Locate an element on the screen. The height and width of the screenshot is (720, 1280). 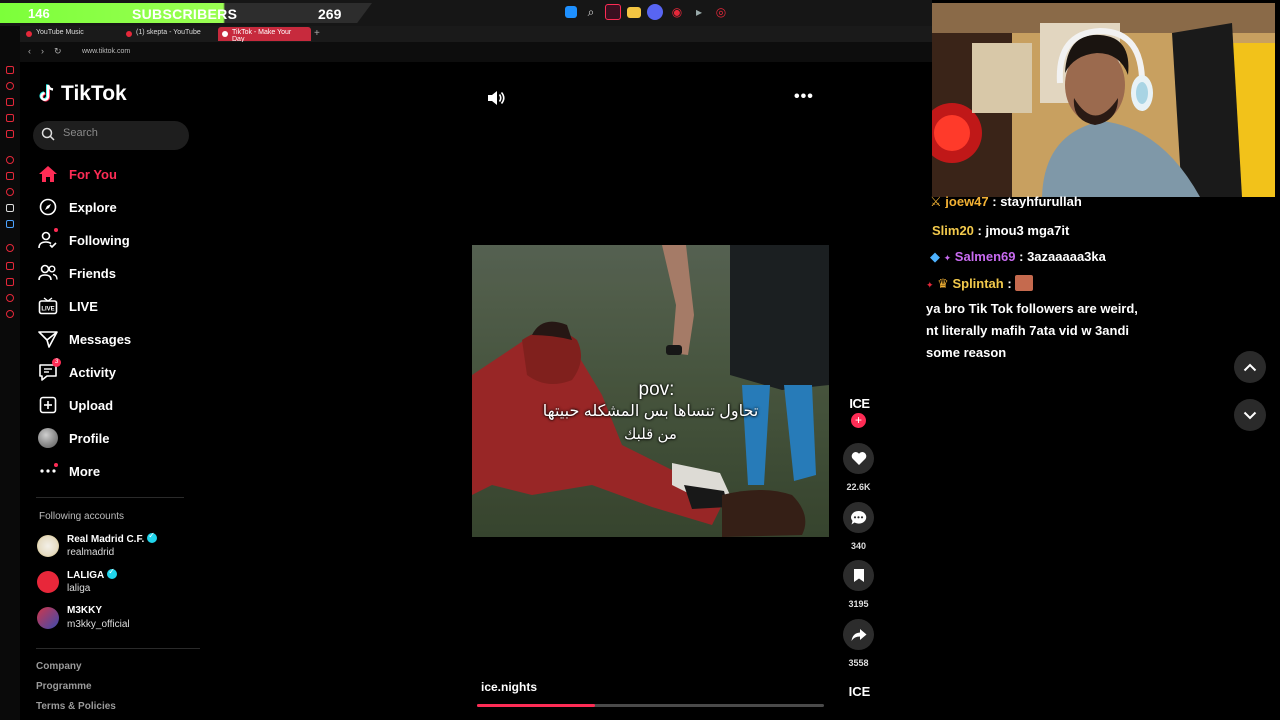
search-icon is located at coordinates (48, 134).